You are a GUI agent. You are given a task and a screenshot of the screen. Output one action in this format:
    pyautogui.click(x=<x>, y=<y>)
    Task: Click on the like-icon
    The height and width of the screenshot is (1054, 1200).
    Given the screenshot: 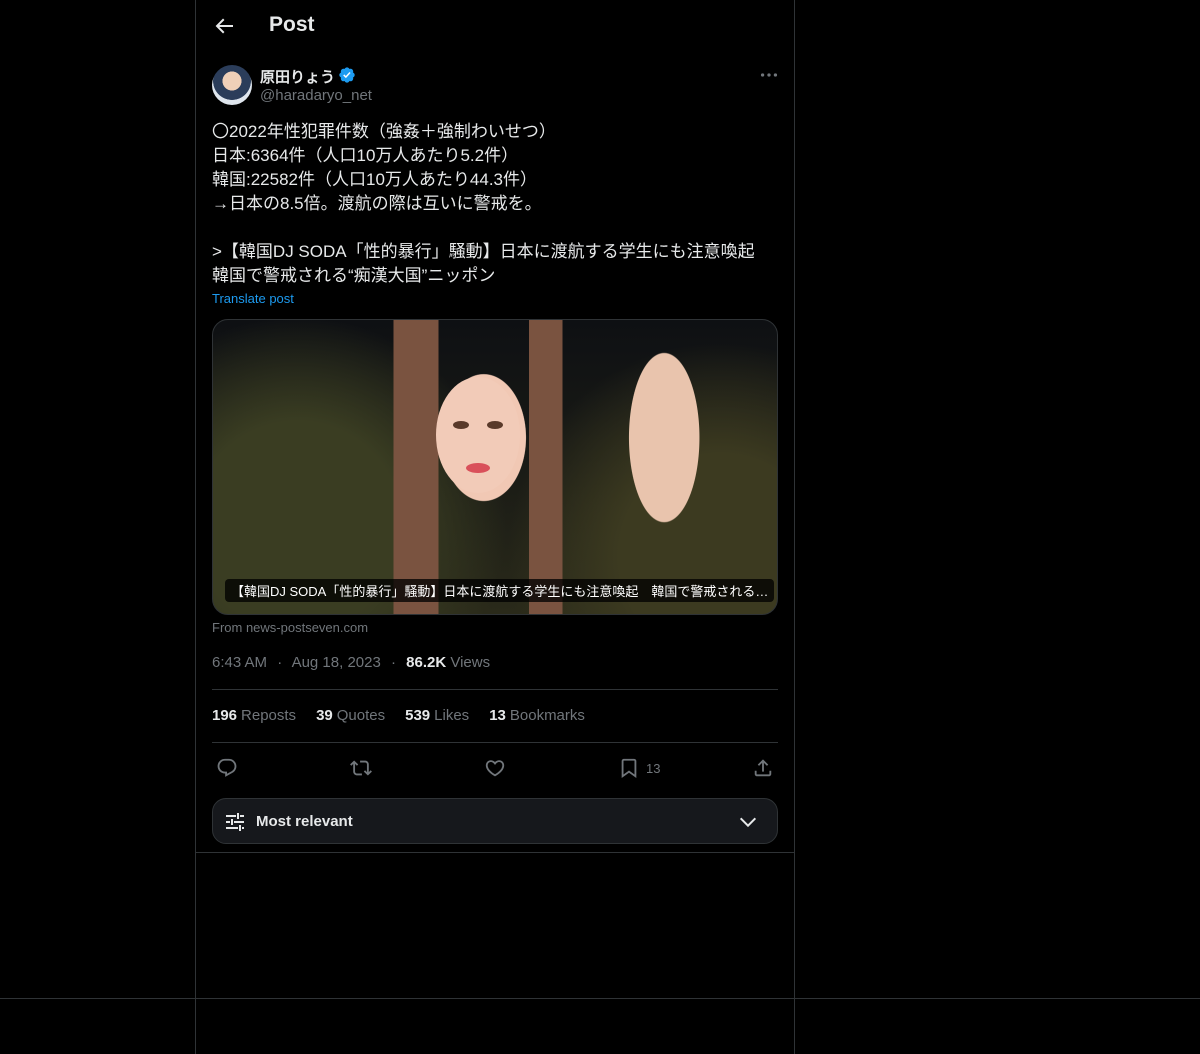 What is the action you would take?
    pyautogui.click(x=495, y=768)
    